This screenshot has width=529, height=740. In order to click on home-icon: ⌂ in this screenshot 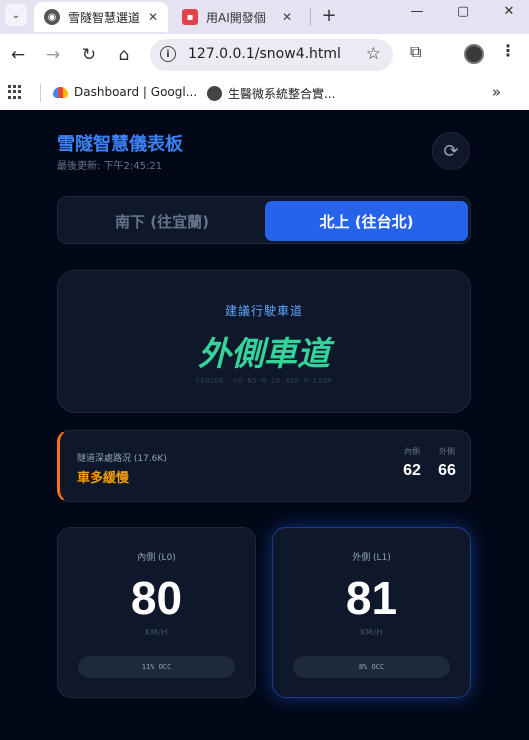, I will do `click(124, 55)`.